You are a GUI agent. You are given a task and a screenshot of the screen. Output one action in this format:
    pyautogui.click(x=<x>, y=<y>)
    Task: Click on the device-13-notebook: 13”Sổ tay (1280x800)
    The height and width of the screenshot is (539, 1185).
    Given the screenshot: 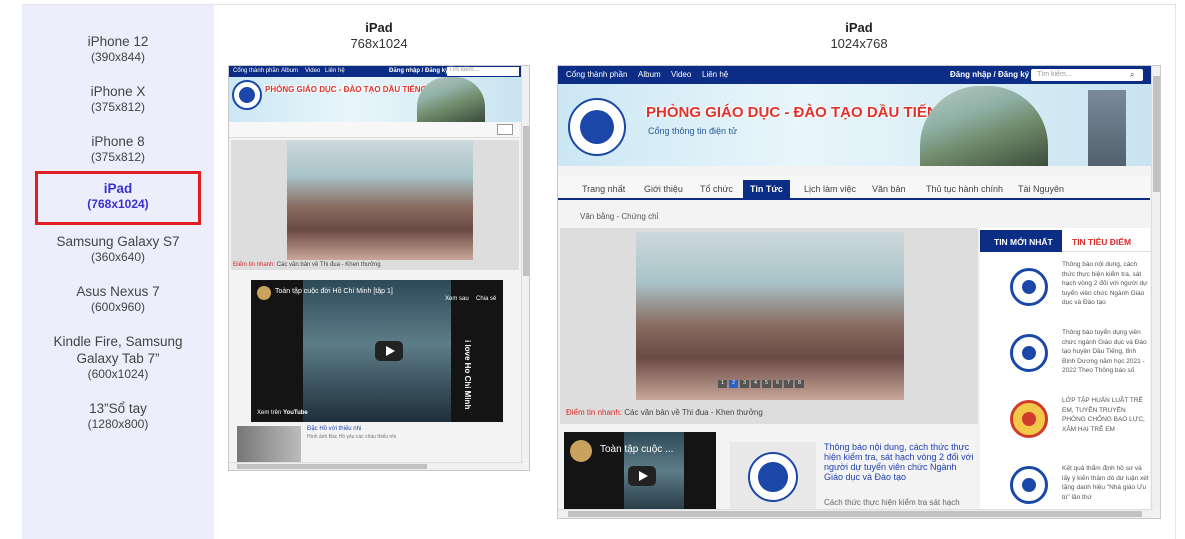 What is the action you would take?
    pyautogui.click(x=118, y=416)
    